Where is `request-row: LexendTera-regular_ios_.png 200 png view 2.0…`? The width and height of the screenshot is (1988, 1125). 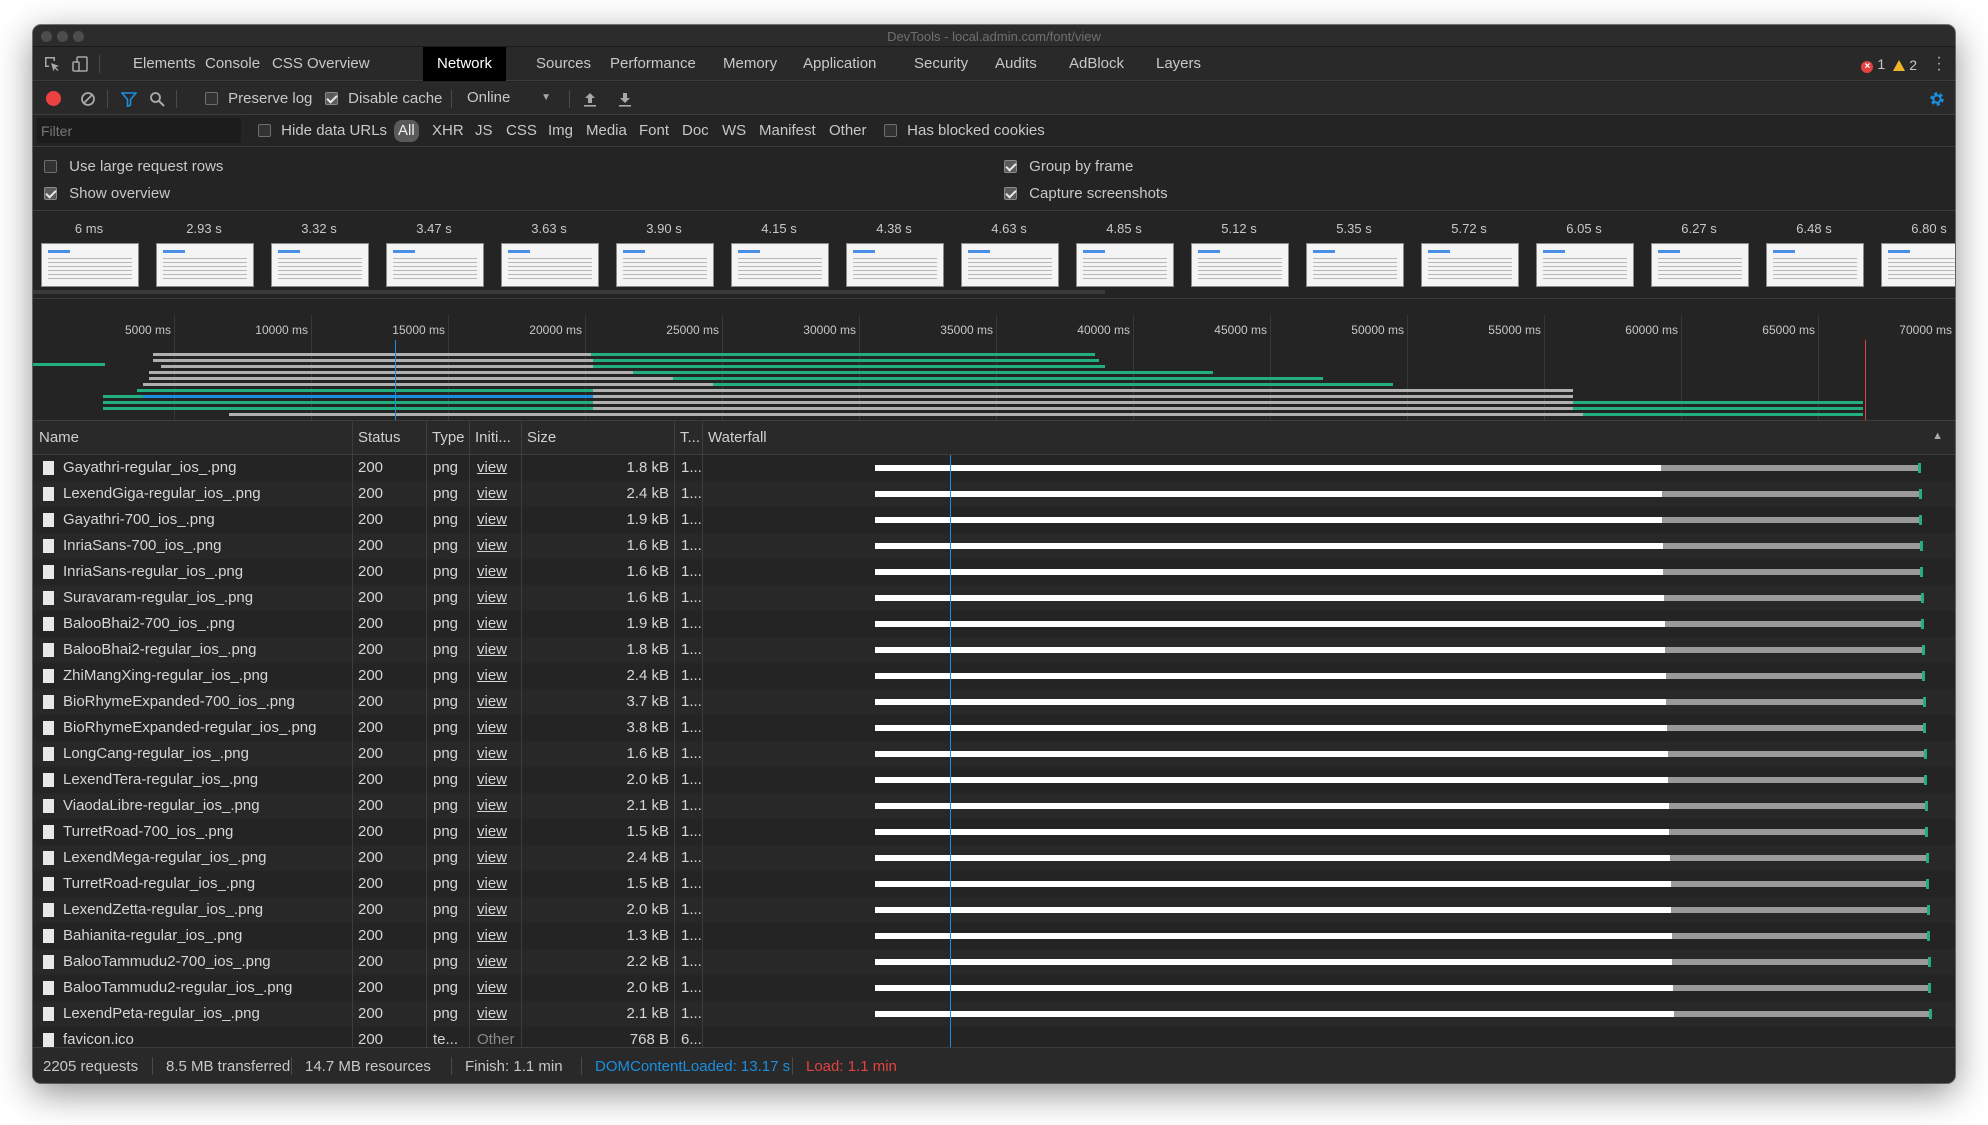
request-row: LexendTera-regular_ios_.png 200 png view 2.0… is located at coordinates (994, 780).